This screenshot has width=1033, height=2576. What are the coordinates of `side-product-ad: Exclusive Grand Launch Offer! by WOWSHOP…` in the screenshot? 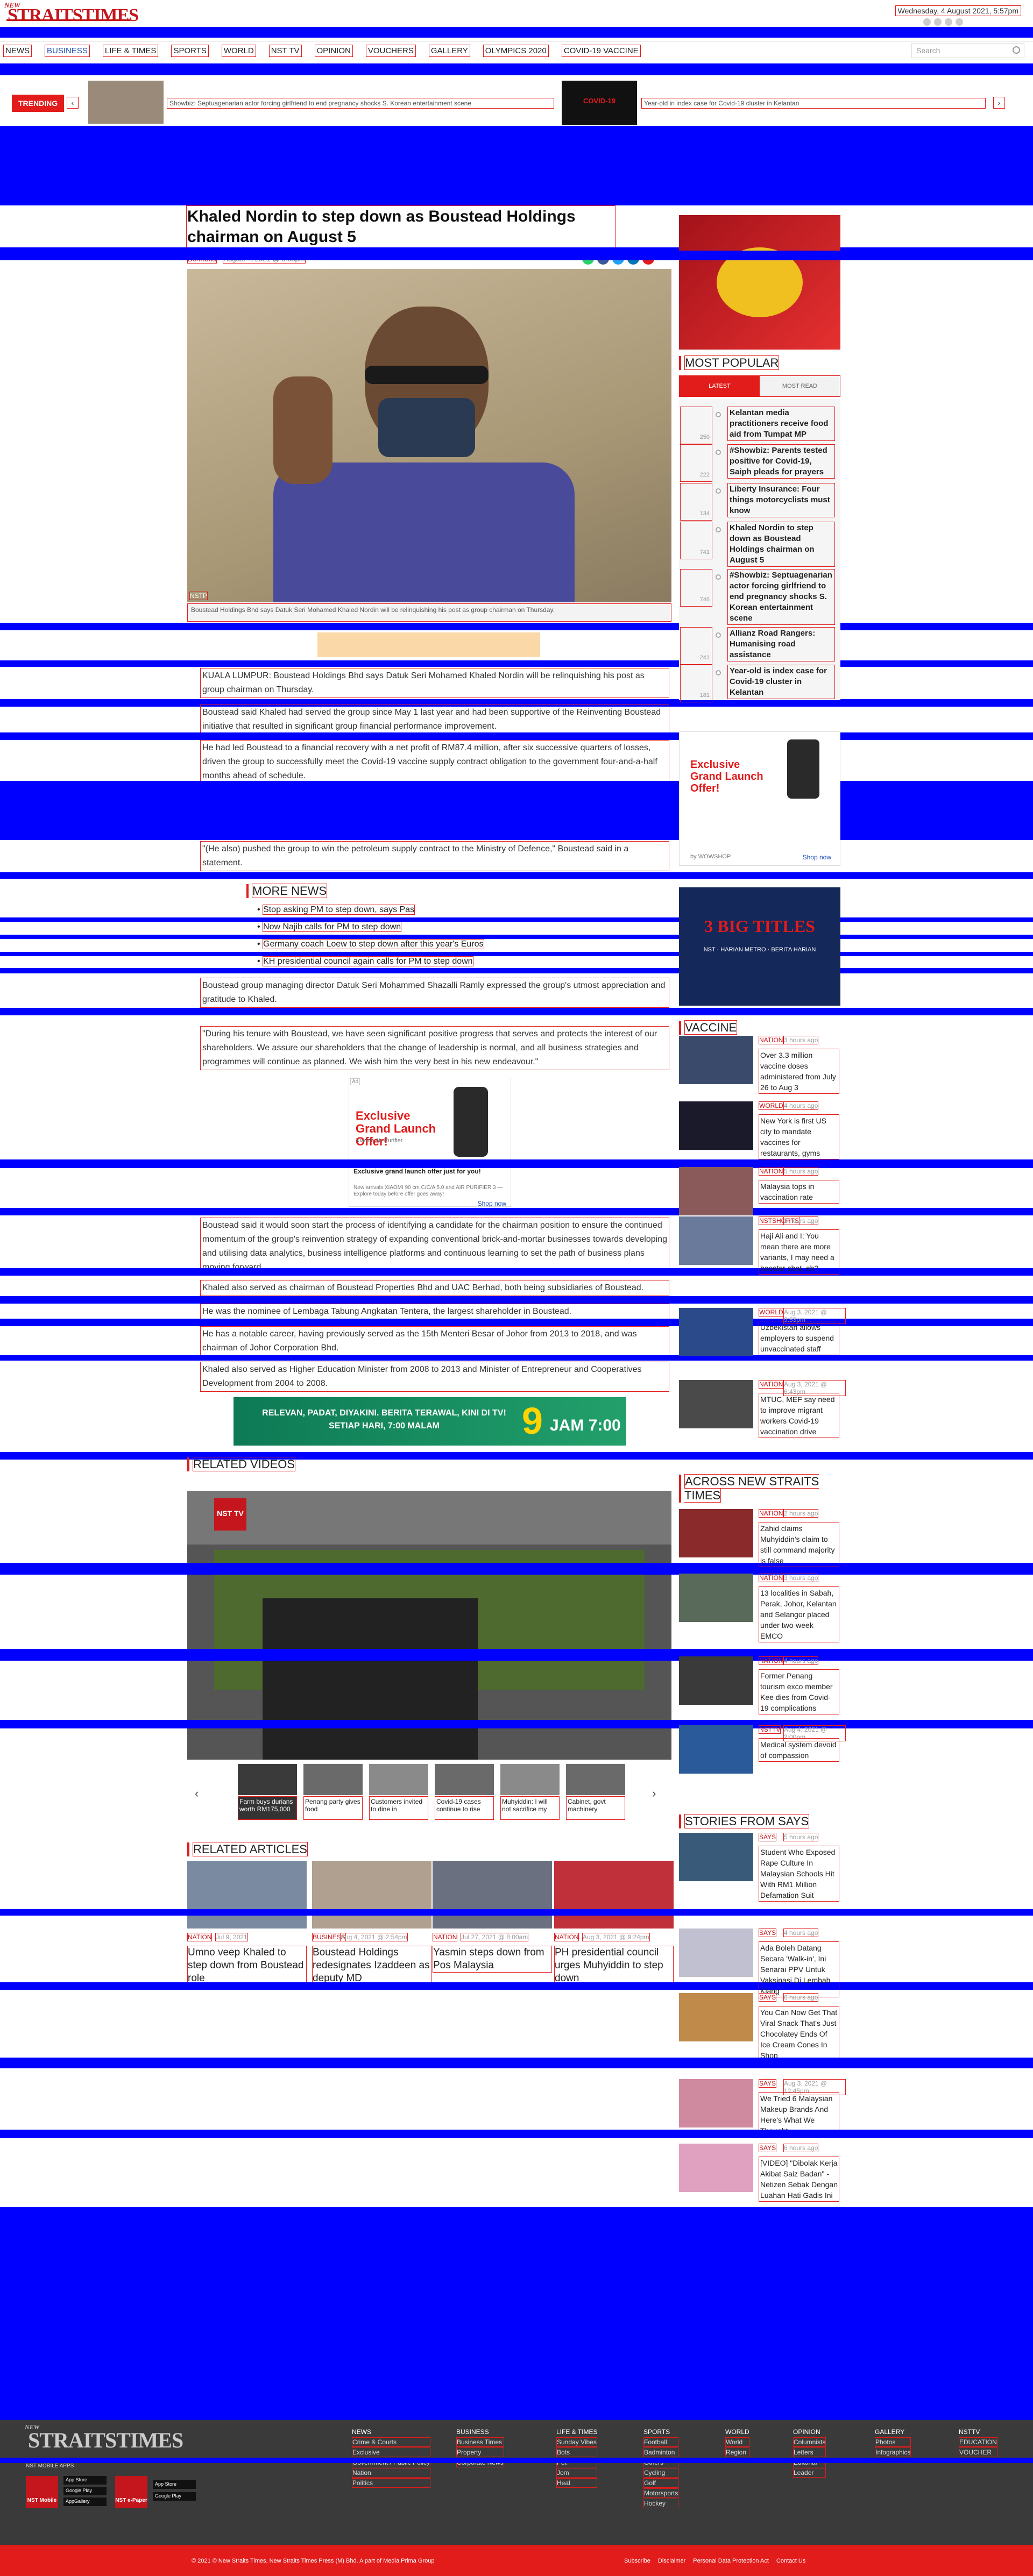 It's located at (759, 799).